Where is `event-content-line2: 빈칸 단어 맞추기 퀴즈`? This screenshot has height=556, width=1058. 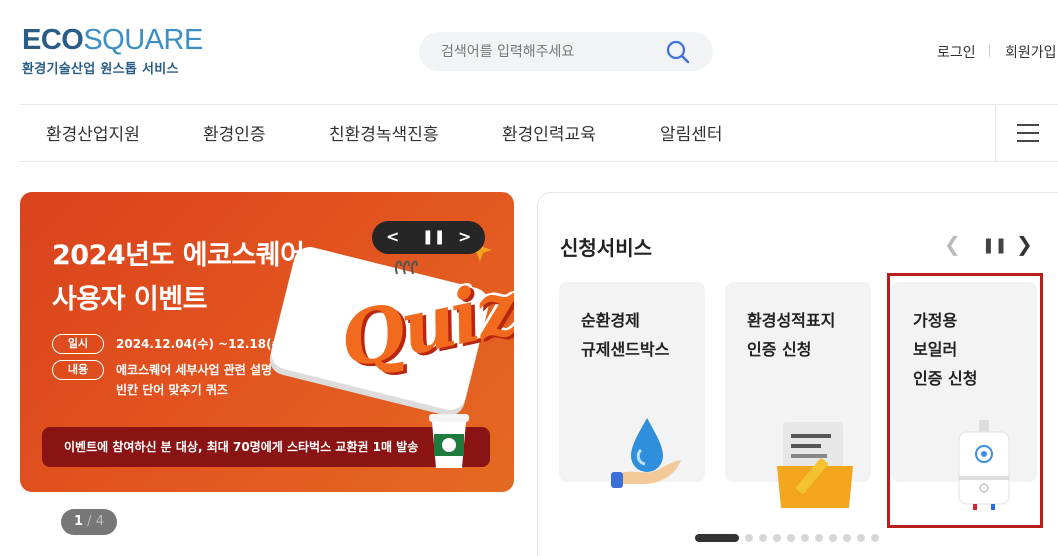 event-content-line2: 빈칸 단어 맞추기 퀴즈 is located at coordinates (172, 390).